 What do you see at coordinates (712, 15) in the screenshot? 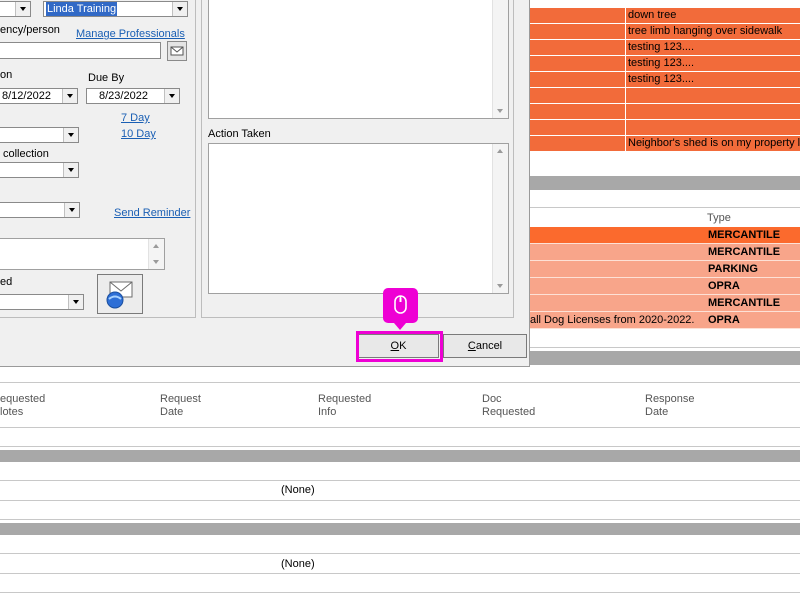
I see `table-cell-description: down tree` at bounding box center [712, 15].